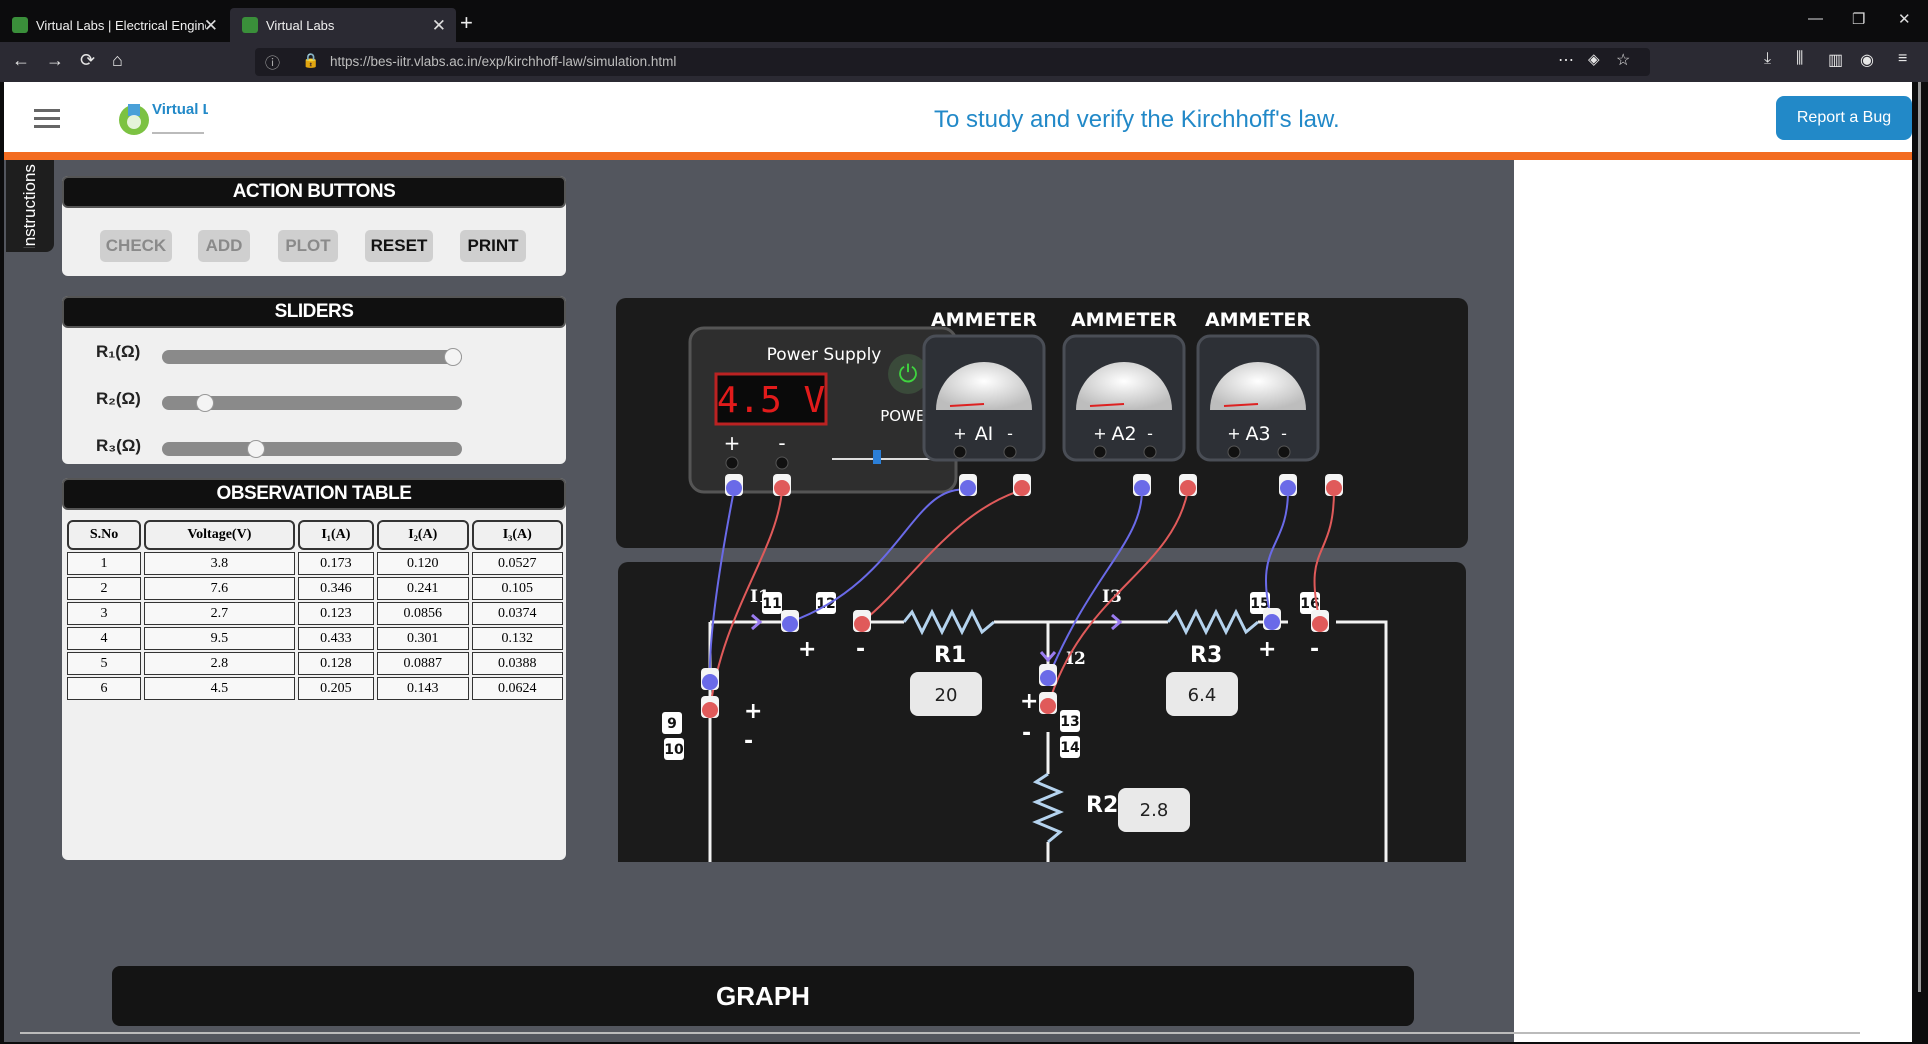 The image size is (1928, 1044). I want to click on home-icon: ⌂, so click(117, 60).